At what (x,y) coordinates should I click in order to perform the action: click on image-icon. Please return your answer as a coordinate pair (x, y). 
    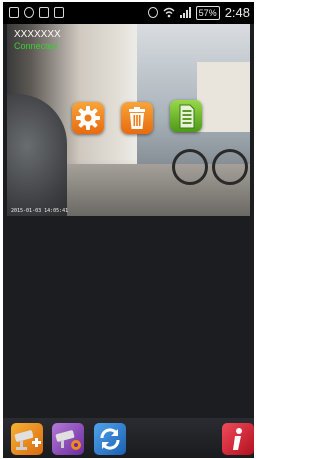
    Looking at the image, I should click on (44, 12).